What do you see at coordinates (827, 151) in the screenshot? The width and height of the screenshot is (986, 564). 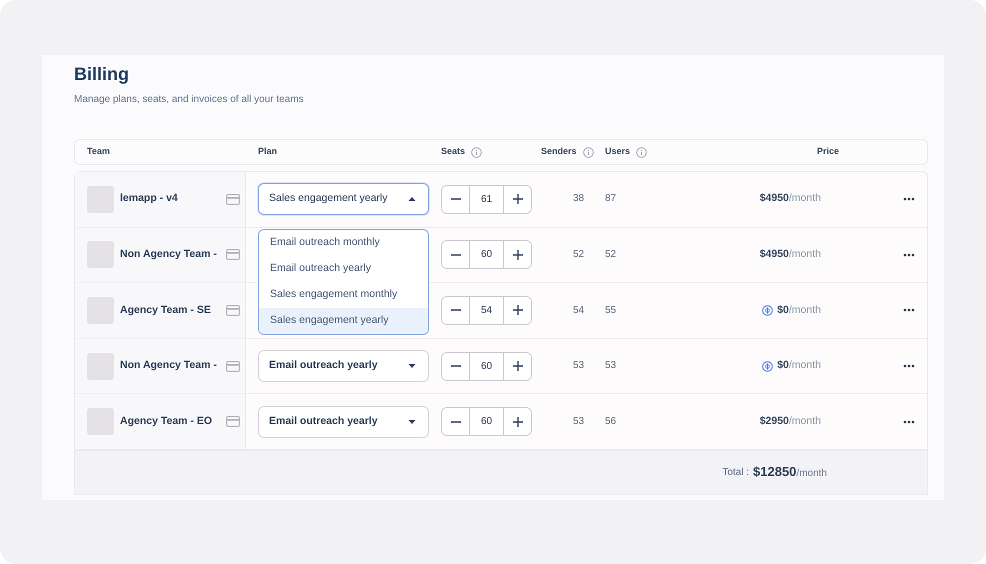 I see `column-header: Price` at bounding box center [827, 151].